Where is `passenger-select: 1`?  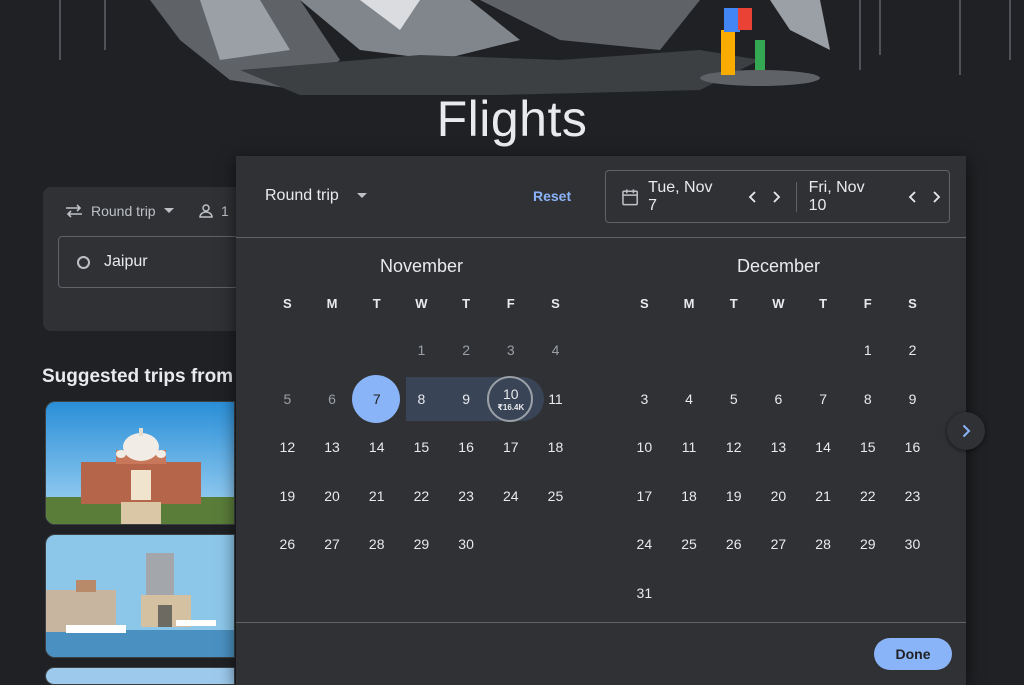
passenger-select: 1 is located at coordinates (214, 211).